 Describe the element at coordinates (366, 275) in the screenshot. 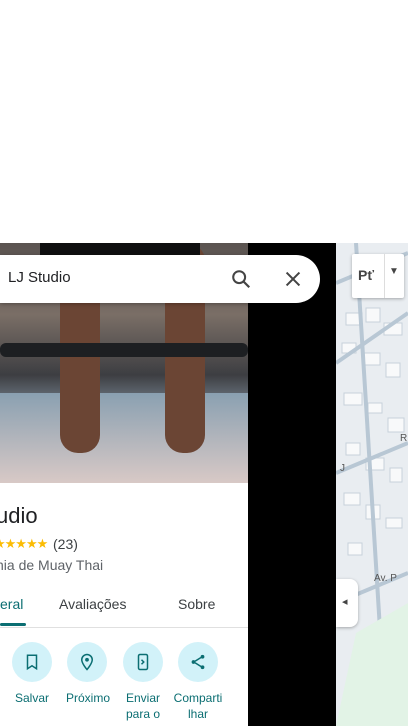

I see `map-type-label: Pť` at that location.